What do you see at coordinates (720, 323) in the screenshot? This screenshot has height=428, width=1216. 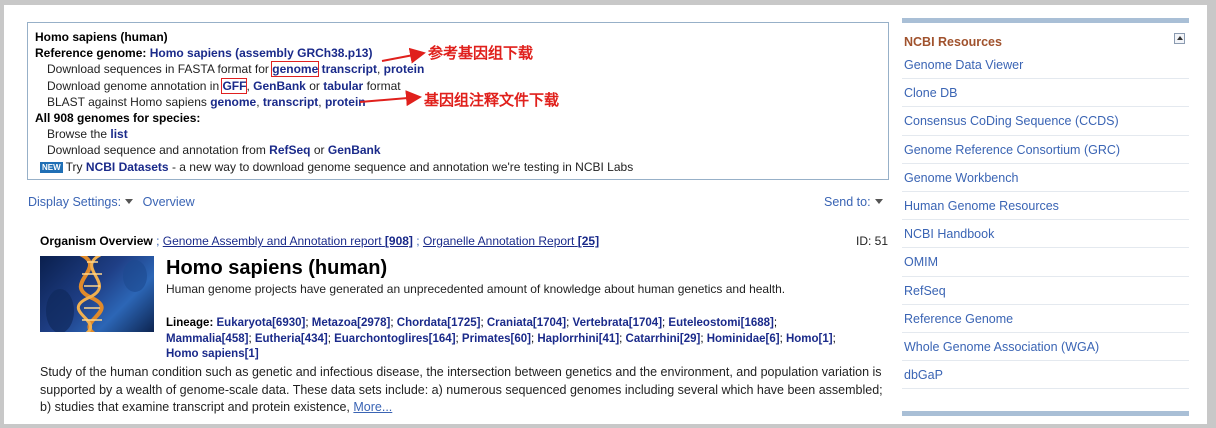 I see `lineage-link: Euteleostomi[1688]` at bounding box center [720, 323].